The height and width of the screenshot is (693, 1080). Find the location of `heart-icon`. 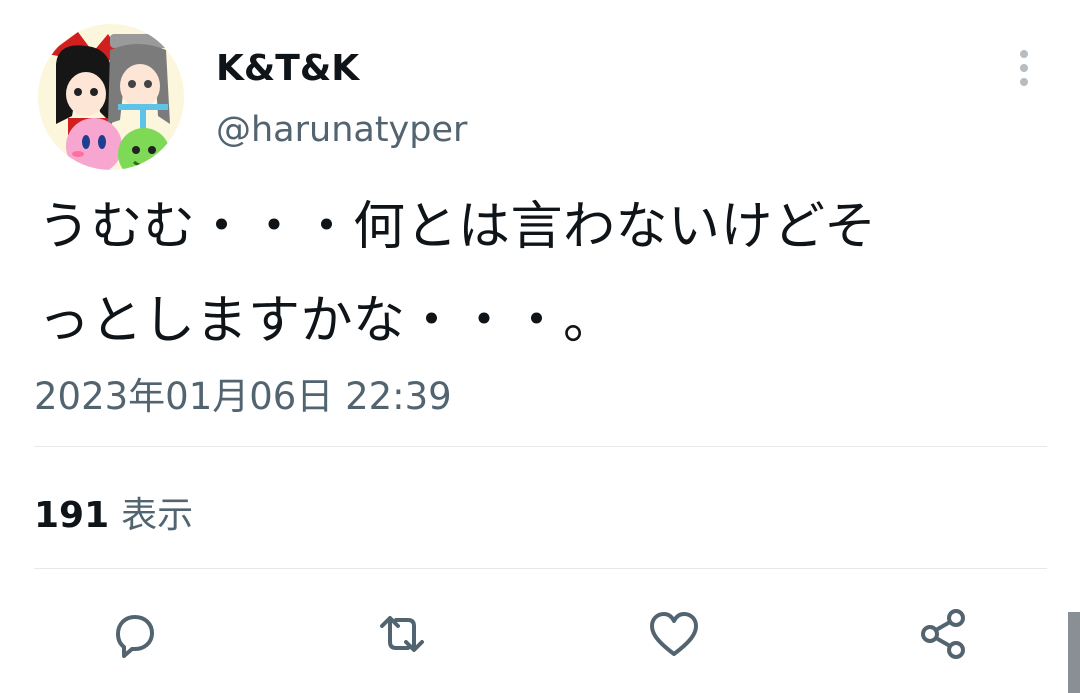

heart-icon is located at coordinates (674, 634).